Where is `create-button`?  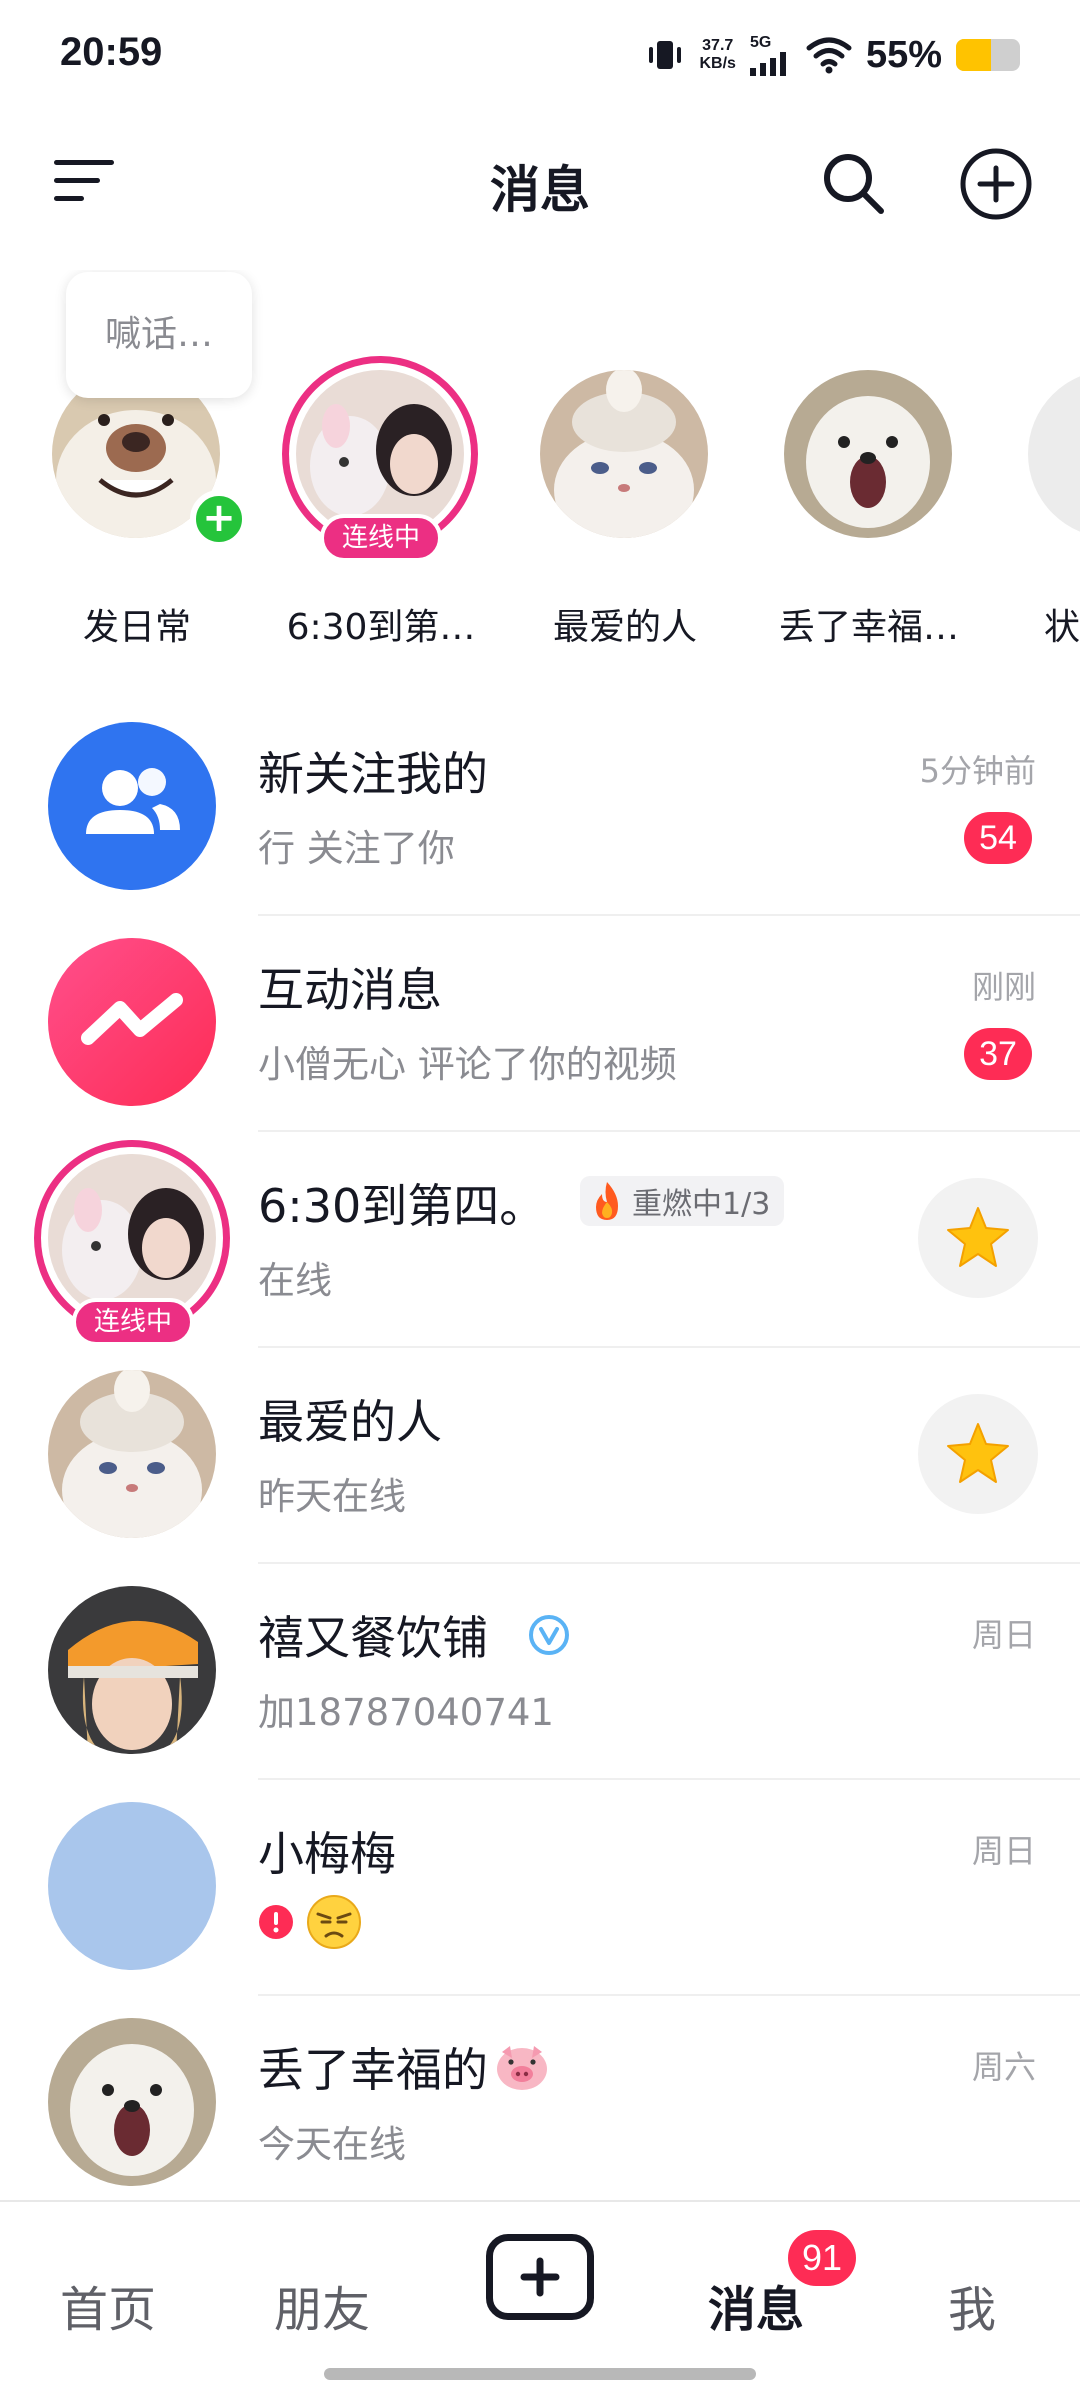
create-button is located at coordinates (540, 2277).